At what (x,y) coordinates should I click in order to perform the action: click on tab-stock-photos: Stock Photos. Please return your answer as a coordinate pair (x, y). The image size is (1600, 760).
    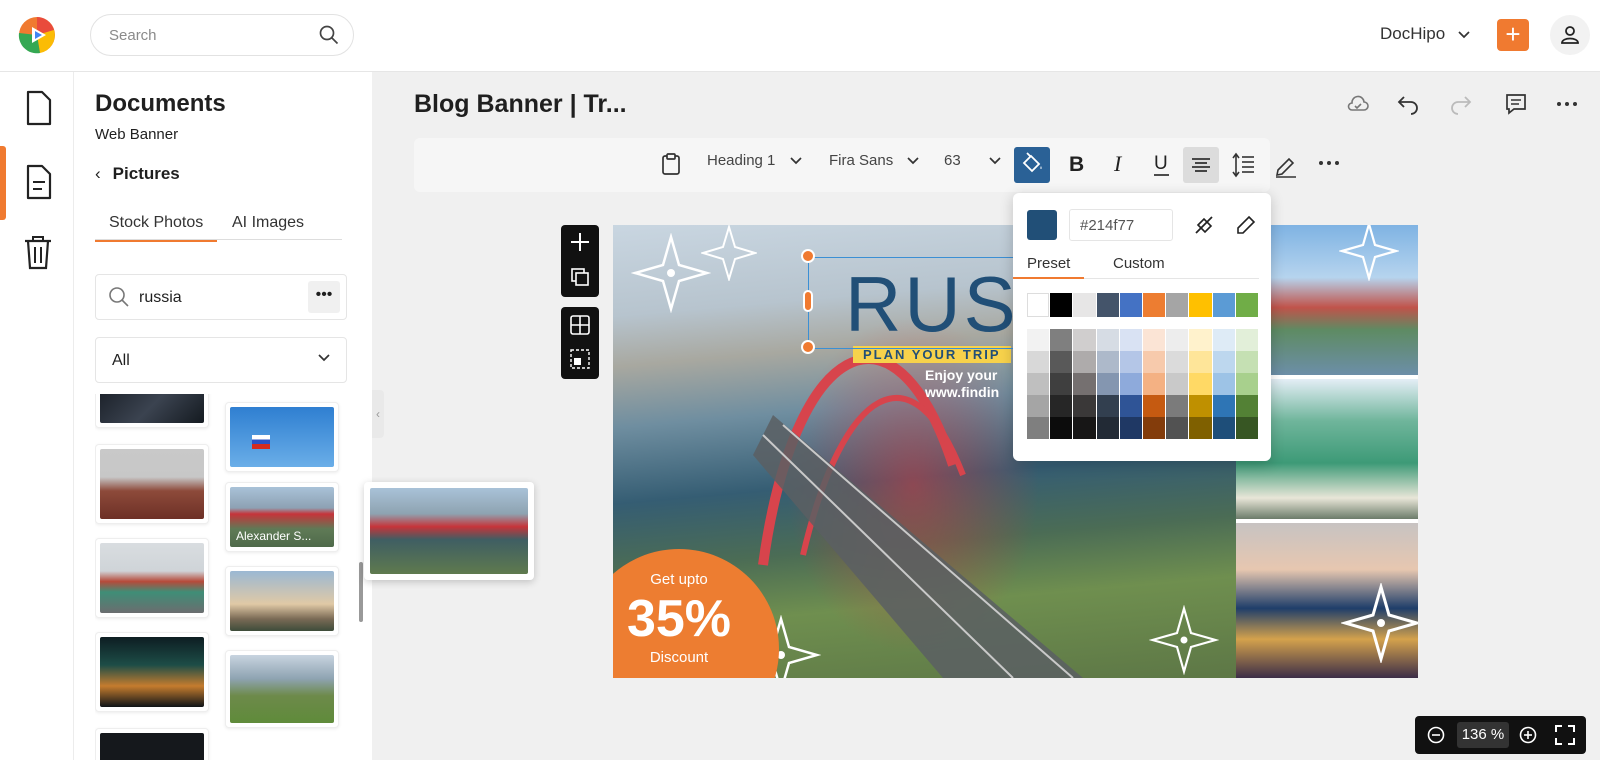
    Looking at the image, I should click on (156, 228).